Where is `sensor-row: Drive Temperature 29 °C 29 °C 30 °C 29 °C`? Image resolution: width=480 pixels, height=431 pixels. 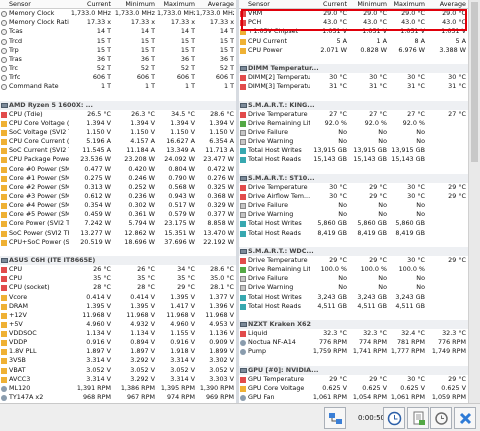
sensor-row: Drive Temperature 29 °C 29 °C 30 °C 29 °C is located at coordinates (353, 260).